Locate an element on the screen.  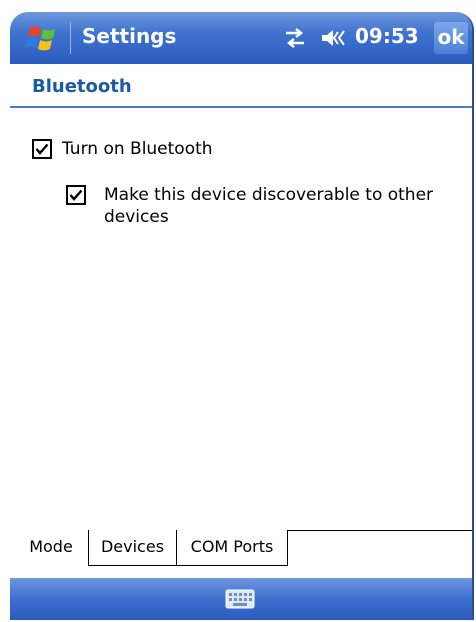
page-title: Bluetooth is located at coordinates (82, 86).